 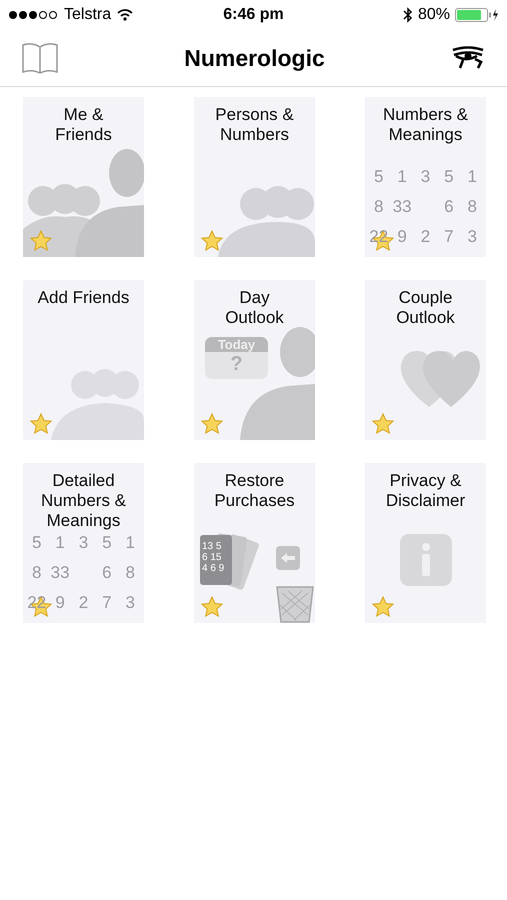 What do you see at coordinates (477, 15) in the screenshot?
I see `battery-icon` at bounding box center [477, 15].